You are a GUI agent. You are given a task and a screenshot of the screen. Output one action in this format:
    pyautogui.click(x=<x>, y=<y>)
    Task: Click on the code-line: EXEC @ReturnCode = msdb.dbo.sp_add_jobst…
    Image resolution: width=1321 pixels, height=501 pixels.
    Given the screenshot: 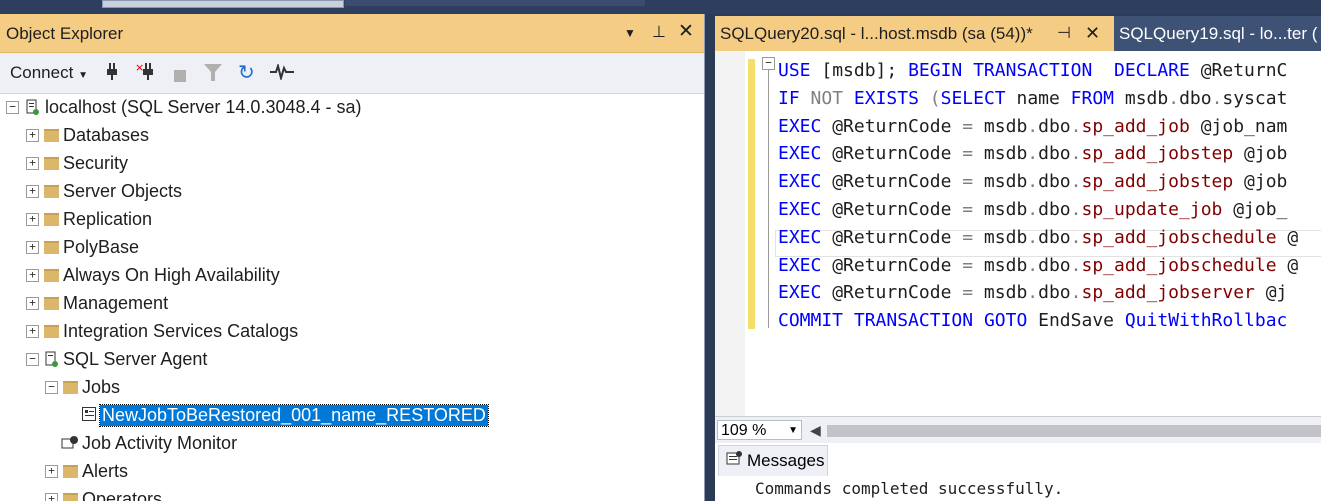 What is the action you would take?
    pyautogui.click(x=1033, y=154)
    